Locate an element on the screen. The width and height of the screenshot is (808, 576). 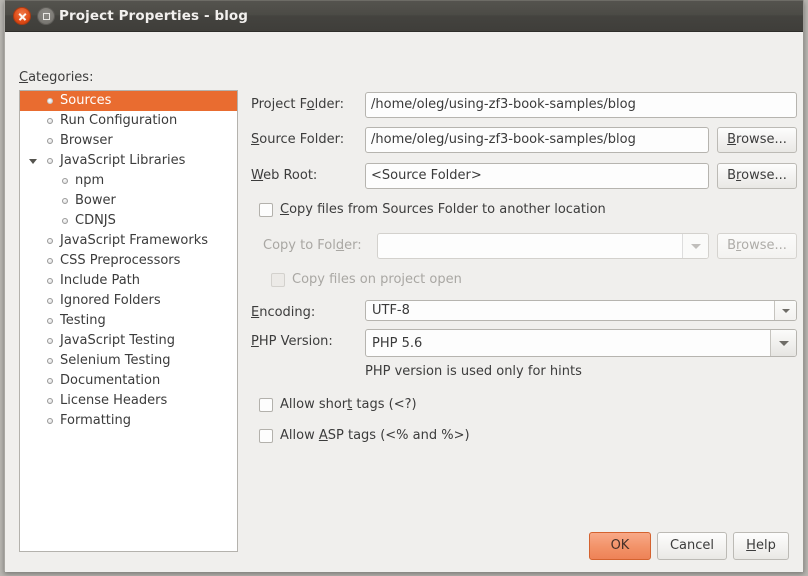
source-folder-input: /home/oleg/using-zf3-book-samples/blog is located at coordinates (537, 140).